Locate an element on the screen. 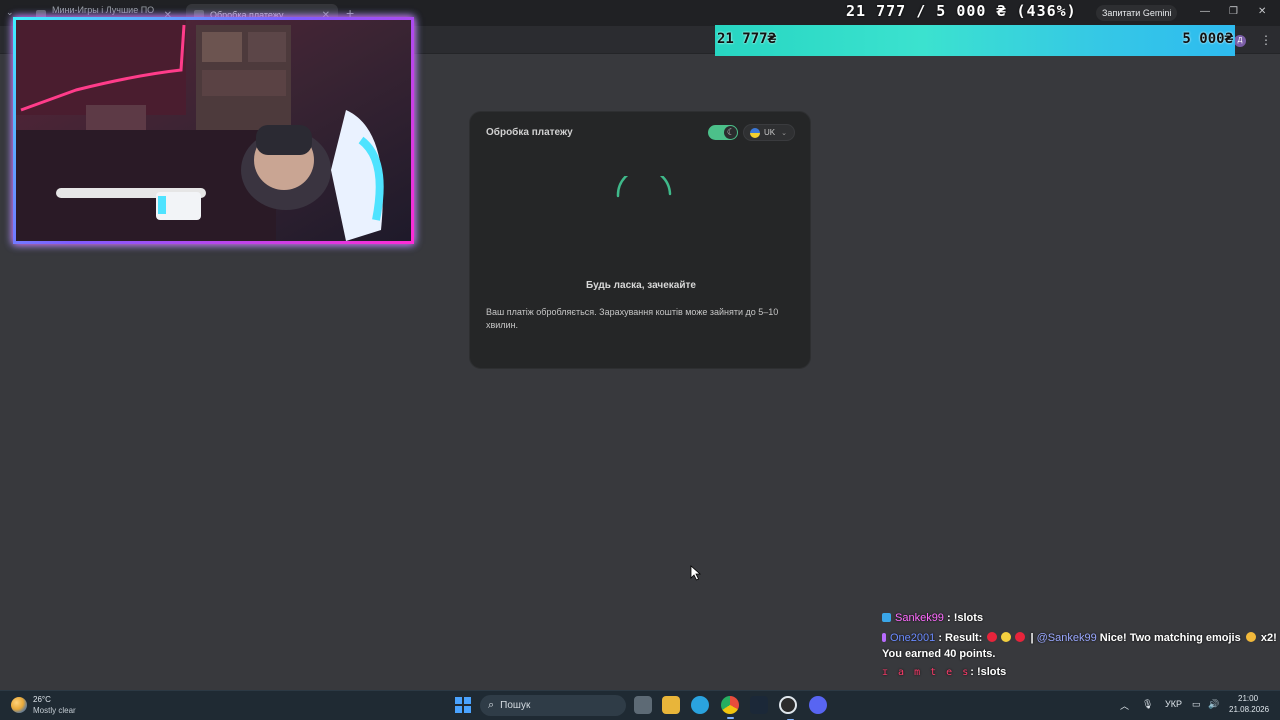 The image size is (1280, 720). goal-target: 5 000₴ is located at coordinates (1207, 39).